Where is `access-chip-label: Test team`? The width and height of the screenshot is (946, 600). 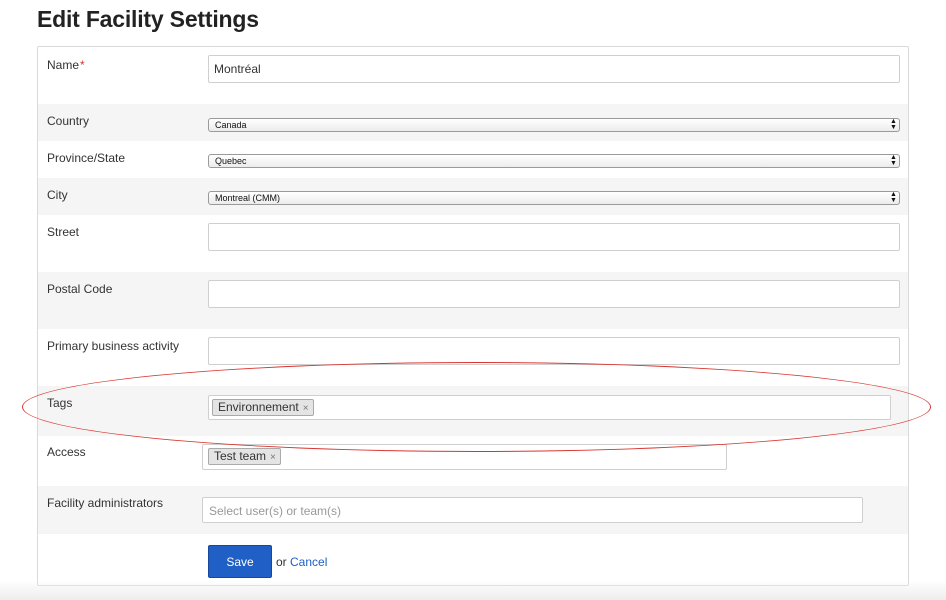 access-chip-label: Test team is located at coordinates (240, 456).